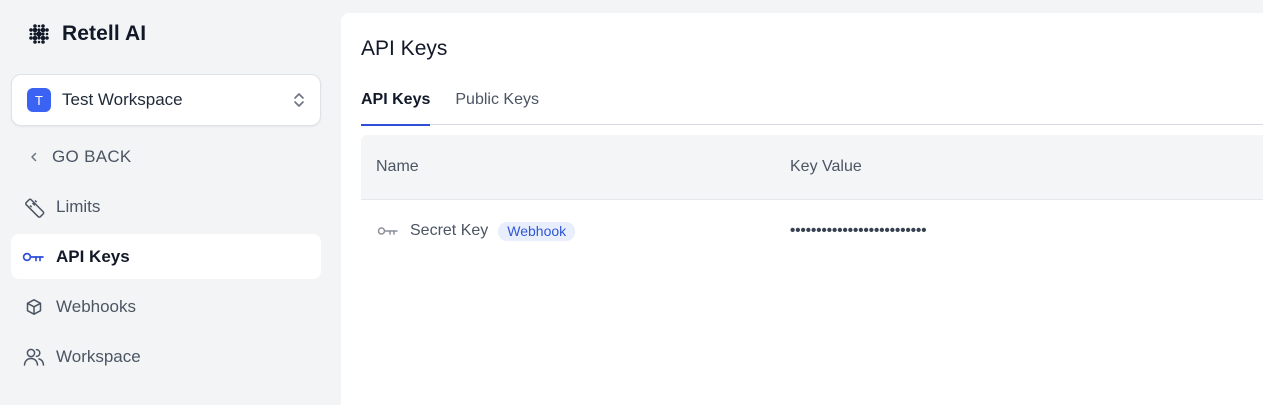 This screenshot has width=1263, height=405. What do you see at coordinates (826, 166) in the screenshot?
I see `column-header-key-value: Key Value` at bounding box center [826, 166].